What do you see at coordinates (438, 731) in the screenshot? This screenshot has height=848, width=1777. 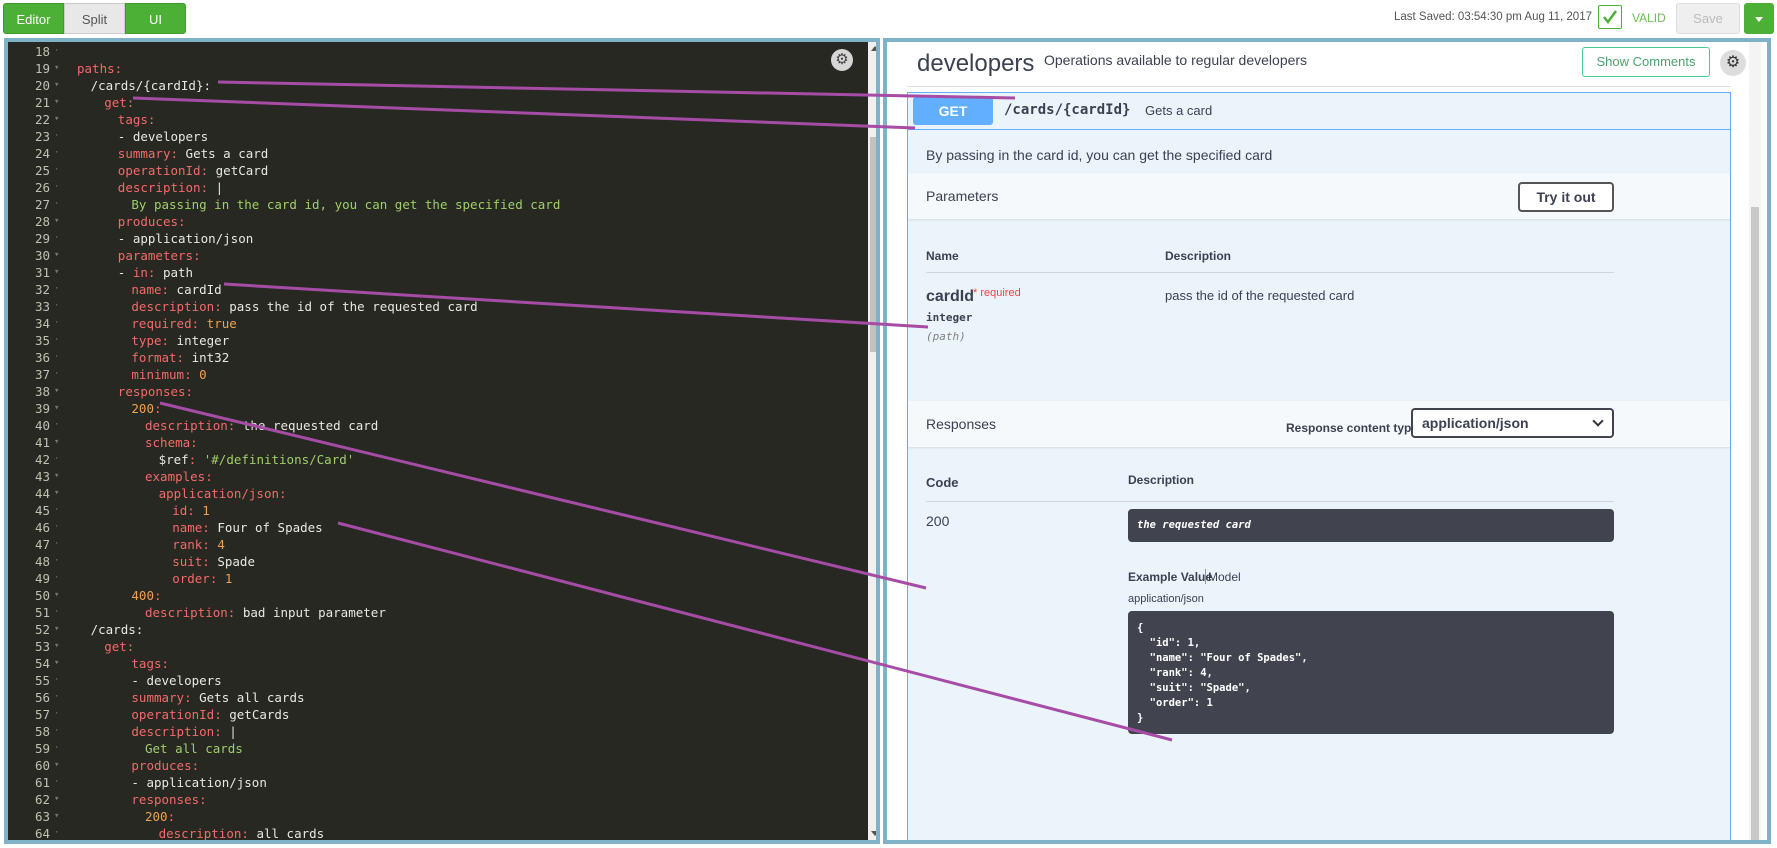 I see `code-line: 58 · description: |` at bounding box center [438, 731].